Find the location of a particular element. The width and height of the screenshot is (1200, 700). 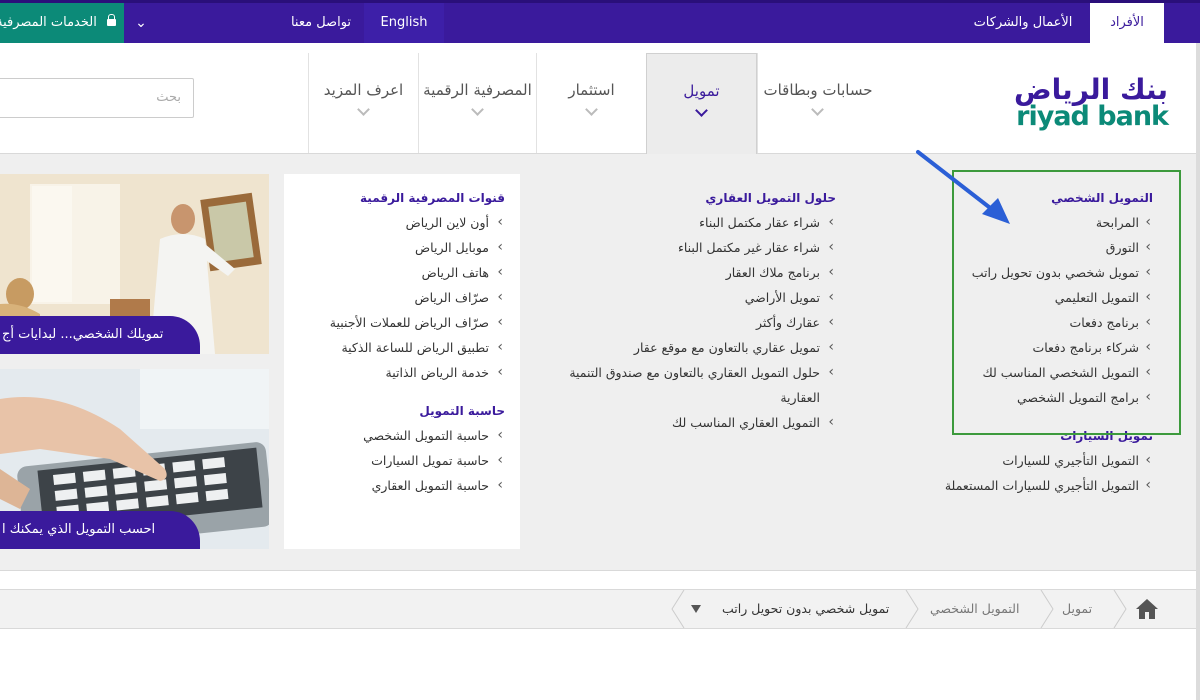

online-banking-label: الخدمات المصرفية is located at coordinates (48, 22).